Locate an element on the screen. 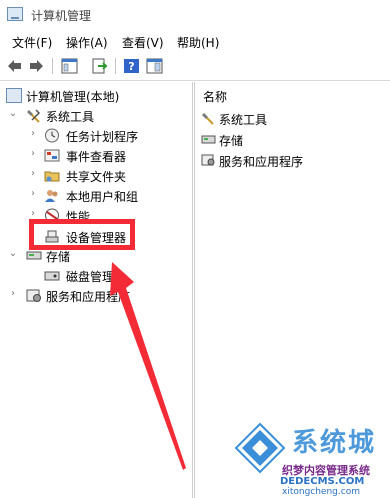 The width and height of the screenshot is (390, 498). tree-item-shared-folders: › 共享文件夹 is located at coordinates (98, 176).